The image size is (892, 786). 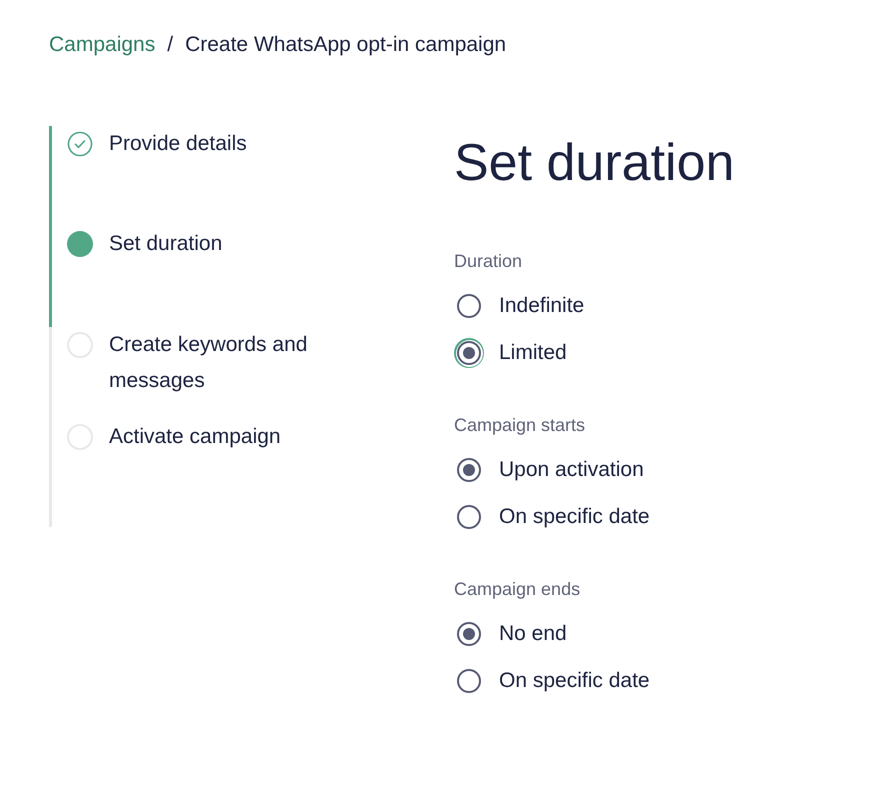 I want to click on radio-label: No end, so click(x=533, y=634).